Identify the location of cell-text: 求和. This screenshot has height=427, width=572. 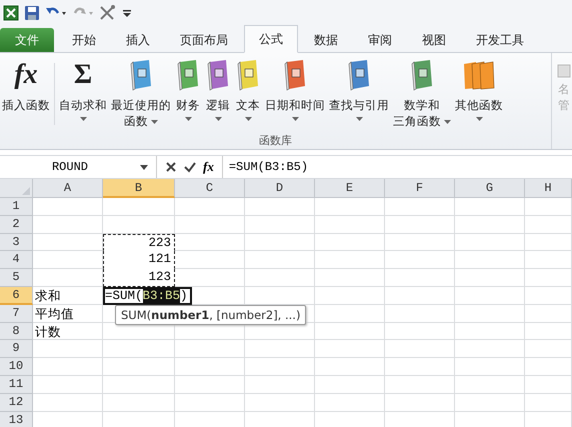
(47, 295).